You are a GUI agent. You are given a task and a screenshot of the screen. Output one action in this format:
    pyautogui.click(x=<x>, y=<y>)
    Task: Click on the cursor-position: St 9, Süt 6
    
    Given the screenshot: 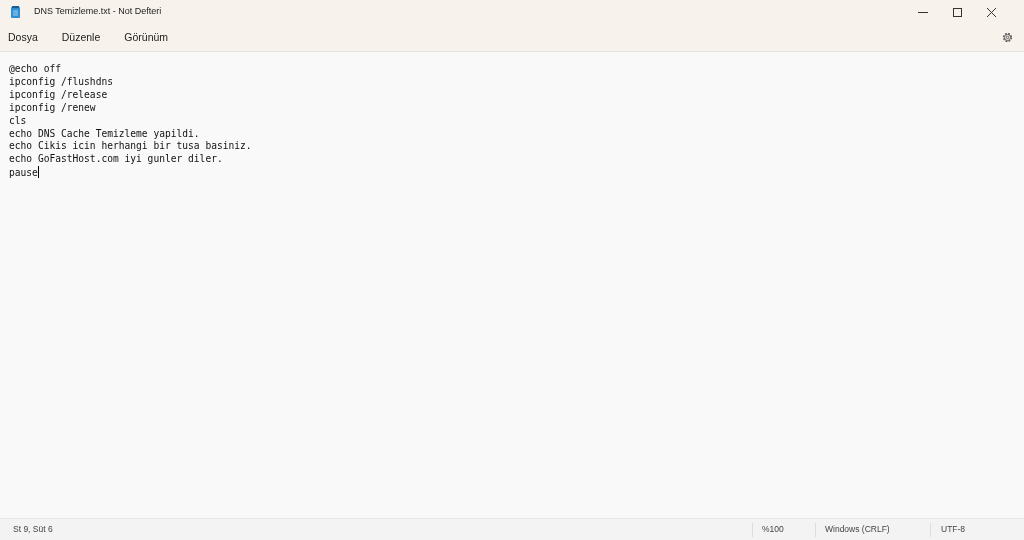 What is the action you would take?
    pyautogui.click(x=33, y=529)
    